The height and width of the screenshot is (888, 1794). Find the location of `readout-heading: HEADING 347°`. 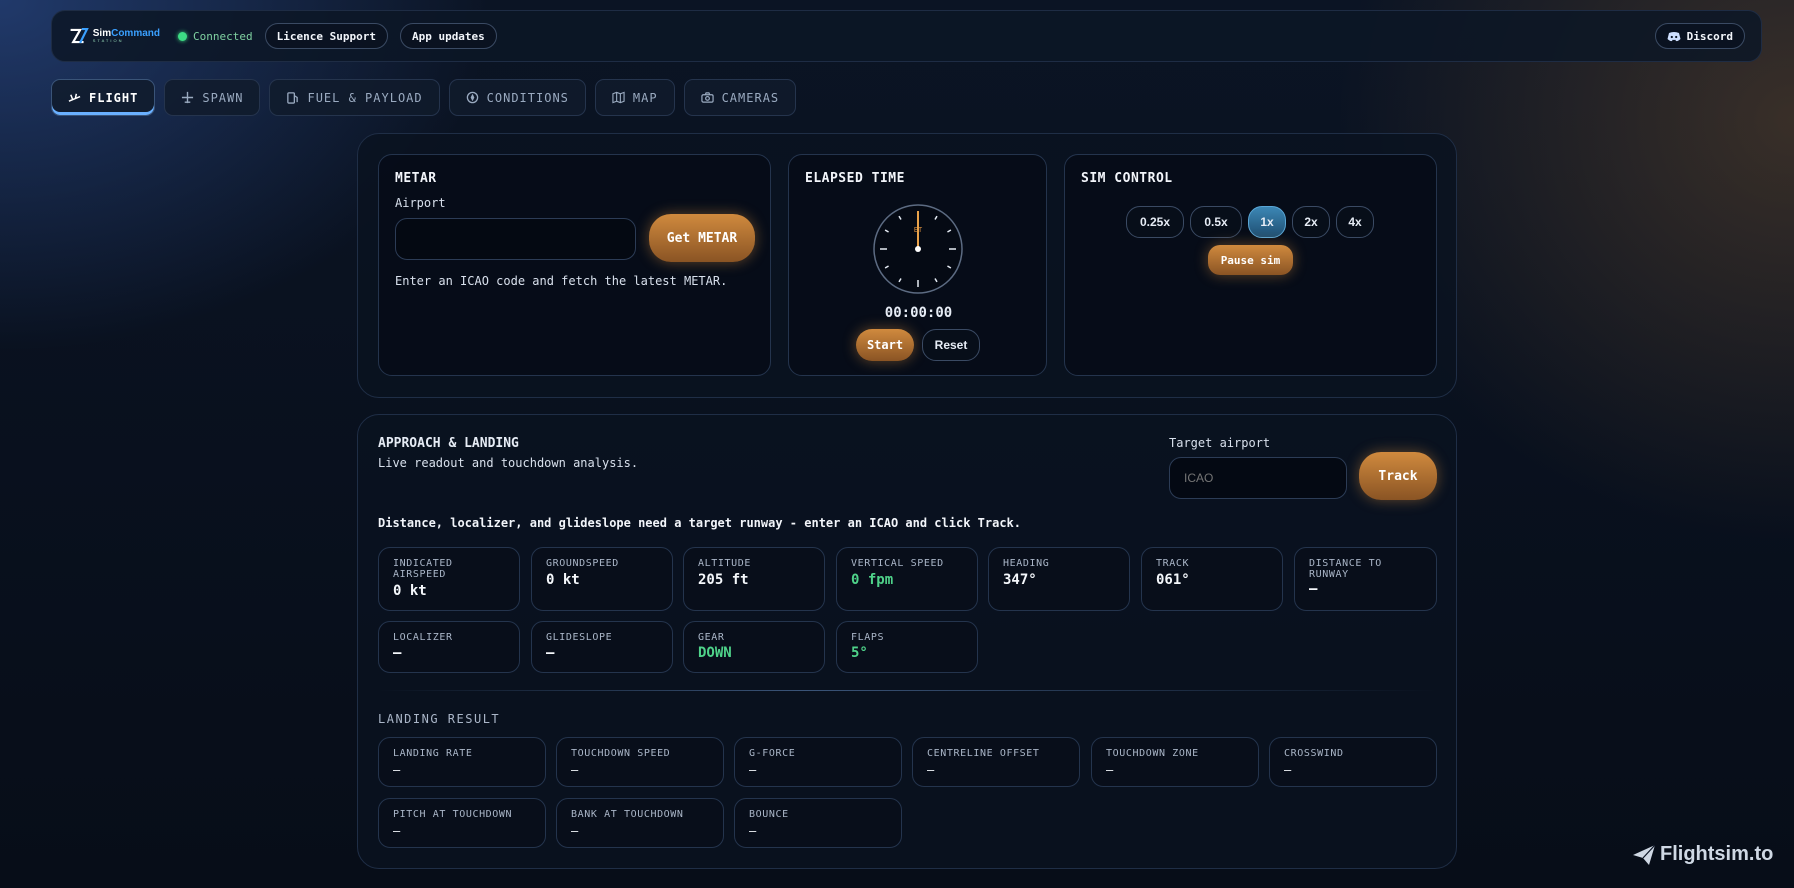

readout-heading: HEADING 347° is located at coordinates (1059, 579).